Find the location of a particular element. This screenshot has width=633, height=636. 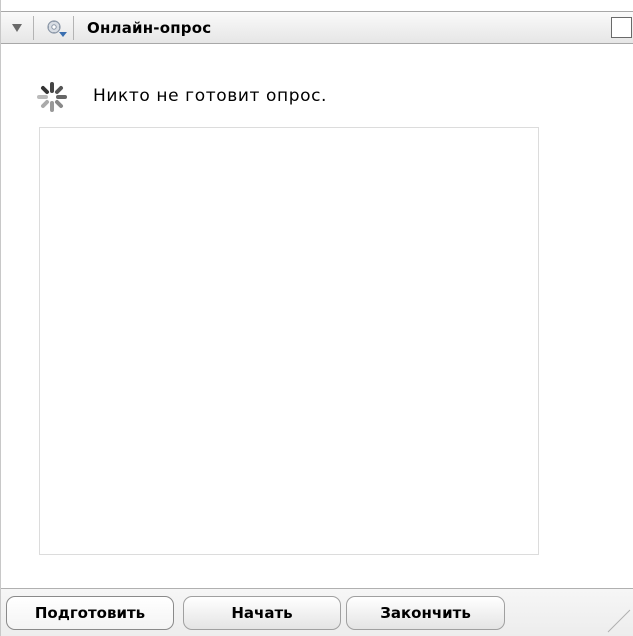

status-text: Никто не готовит опрос. is located at coordinates (210, 96).